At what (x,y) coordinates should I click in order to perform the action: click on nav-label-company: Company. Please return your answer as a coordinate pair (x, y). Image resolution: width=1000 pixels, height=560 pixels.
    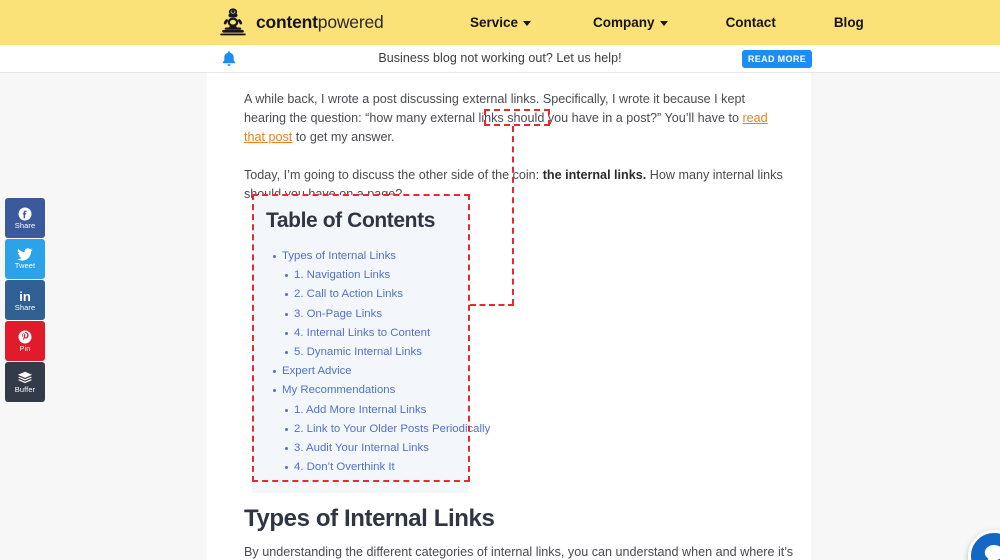
    Looking at the image, I should click on (624, 22).